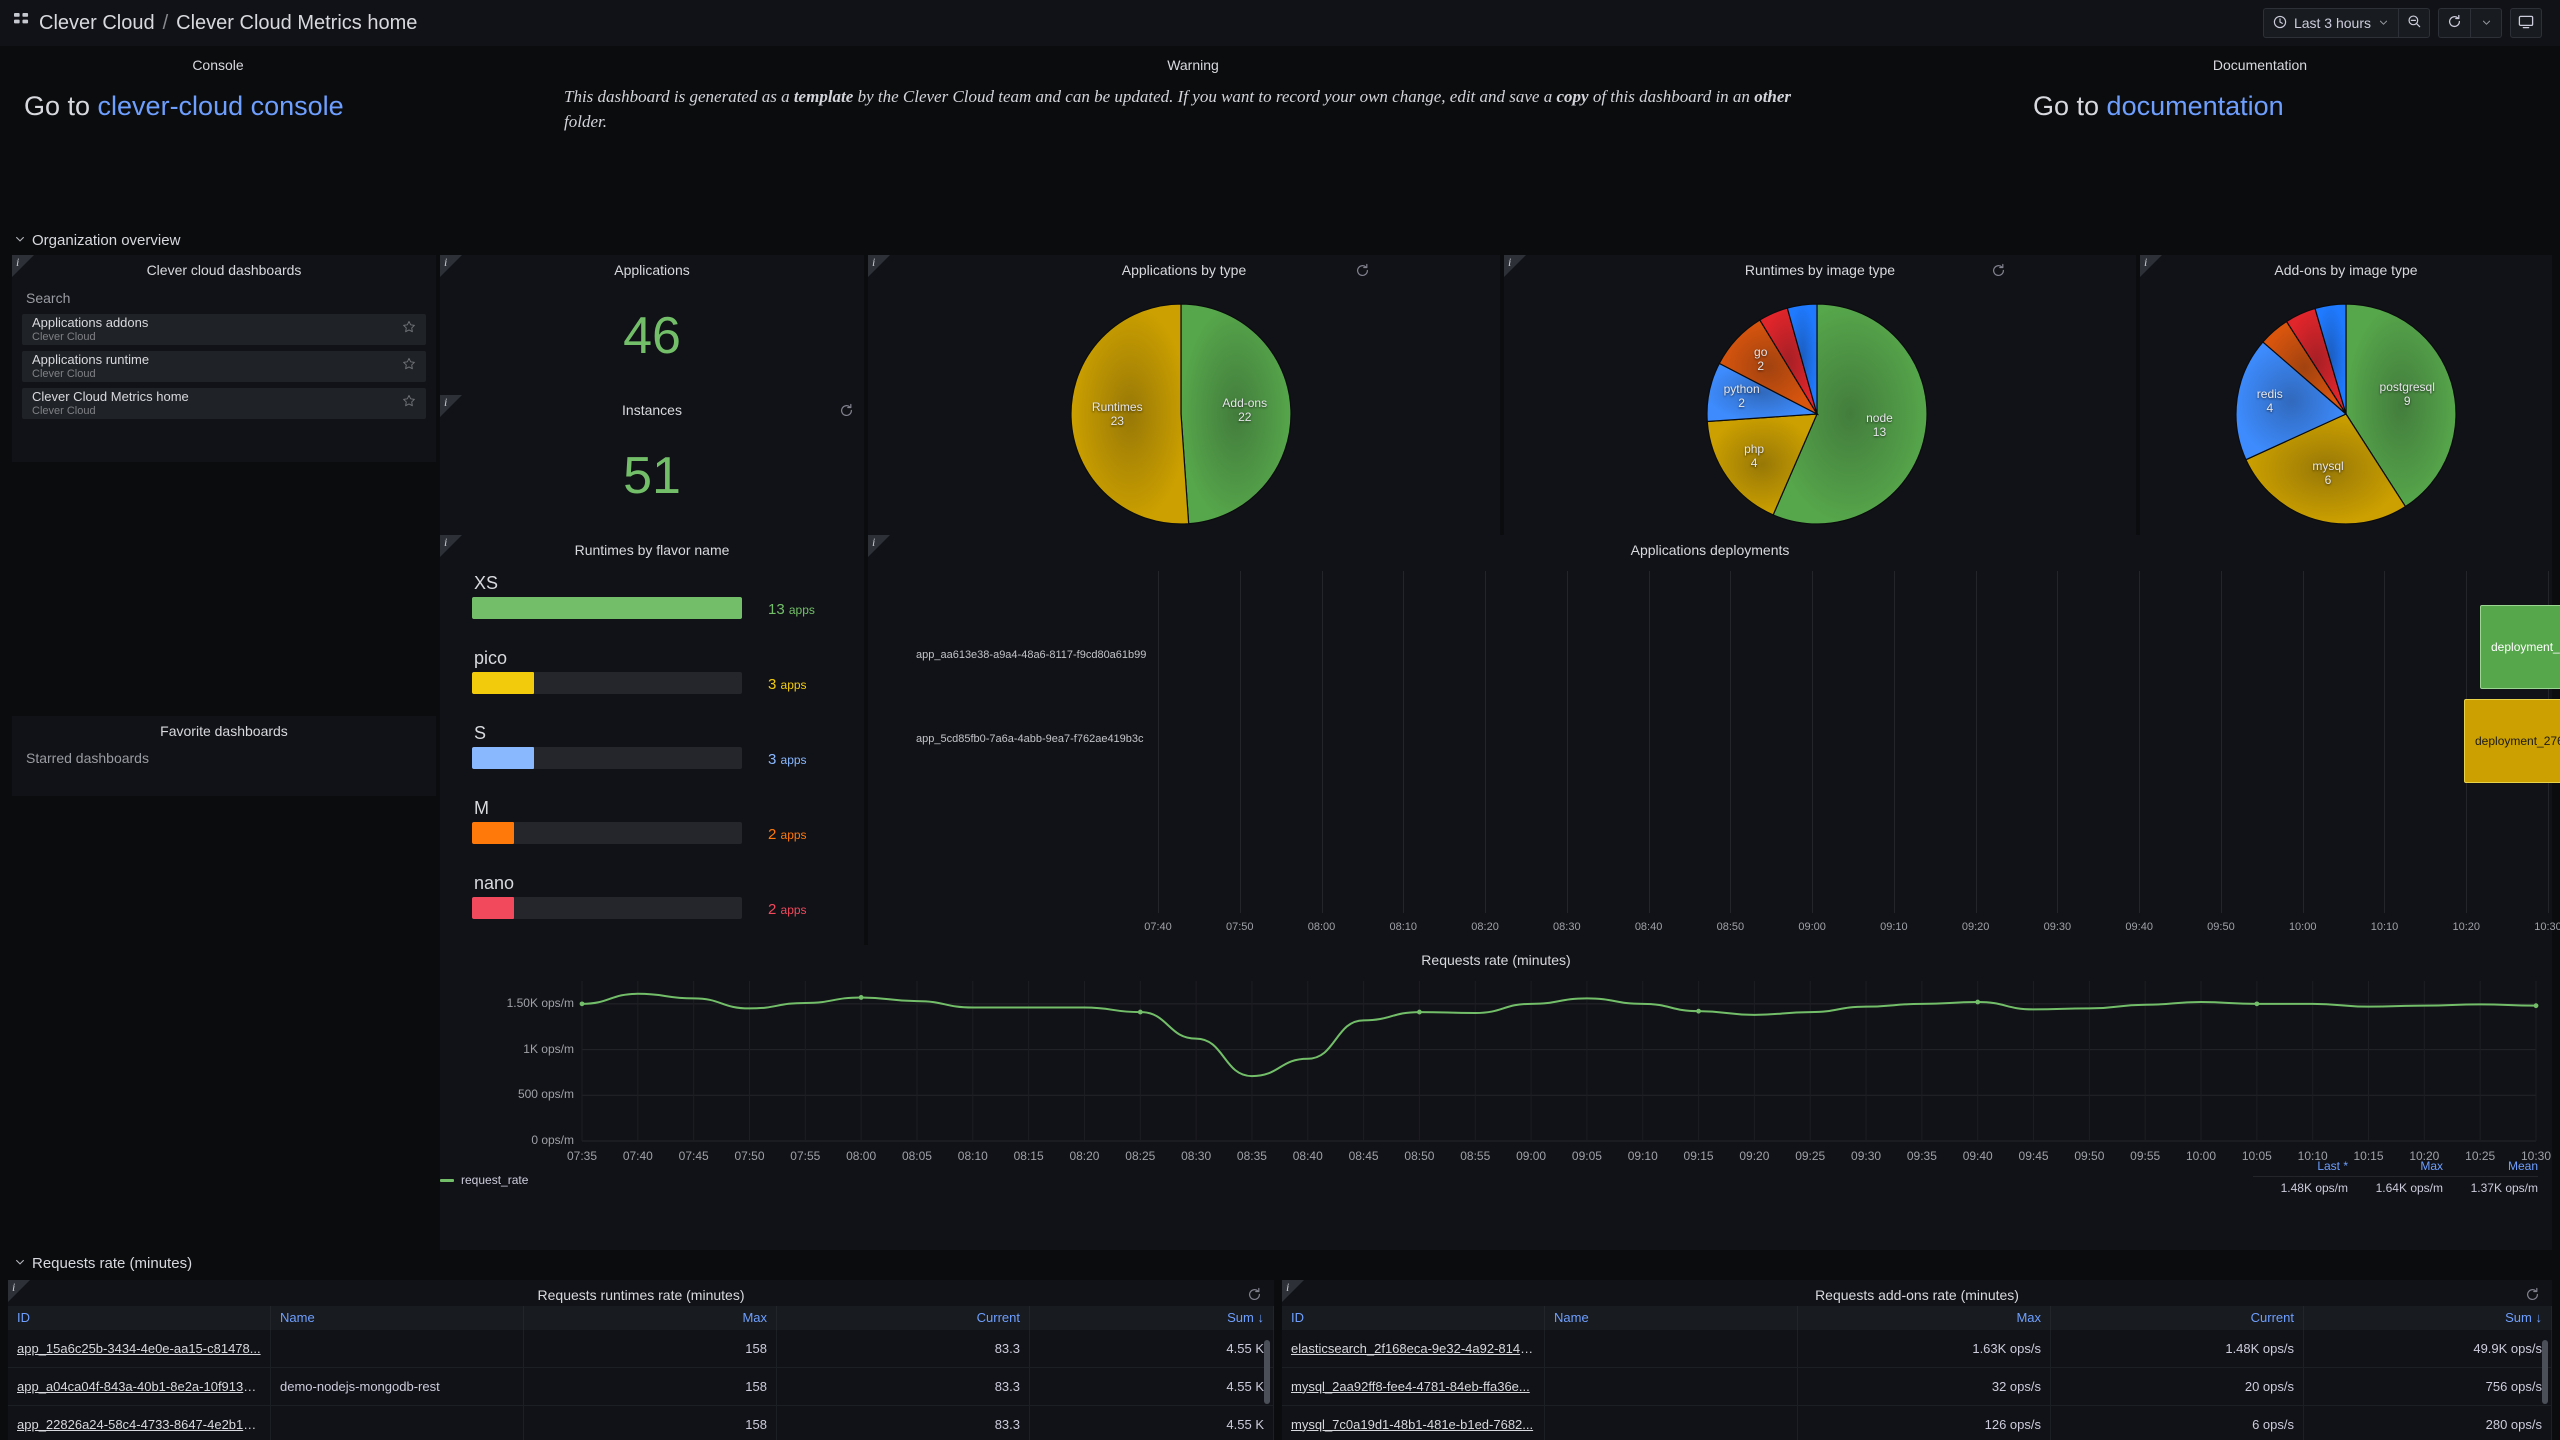 The width and height of the screenshot is (2560, 1440). I want to click on pie-chart: postgresql 9 mysql 6 redis 4, so click(2346, 414).